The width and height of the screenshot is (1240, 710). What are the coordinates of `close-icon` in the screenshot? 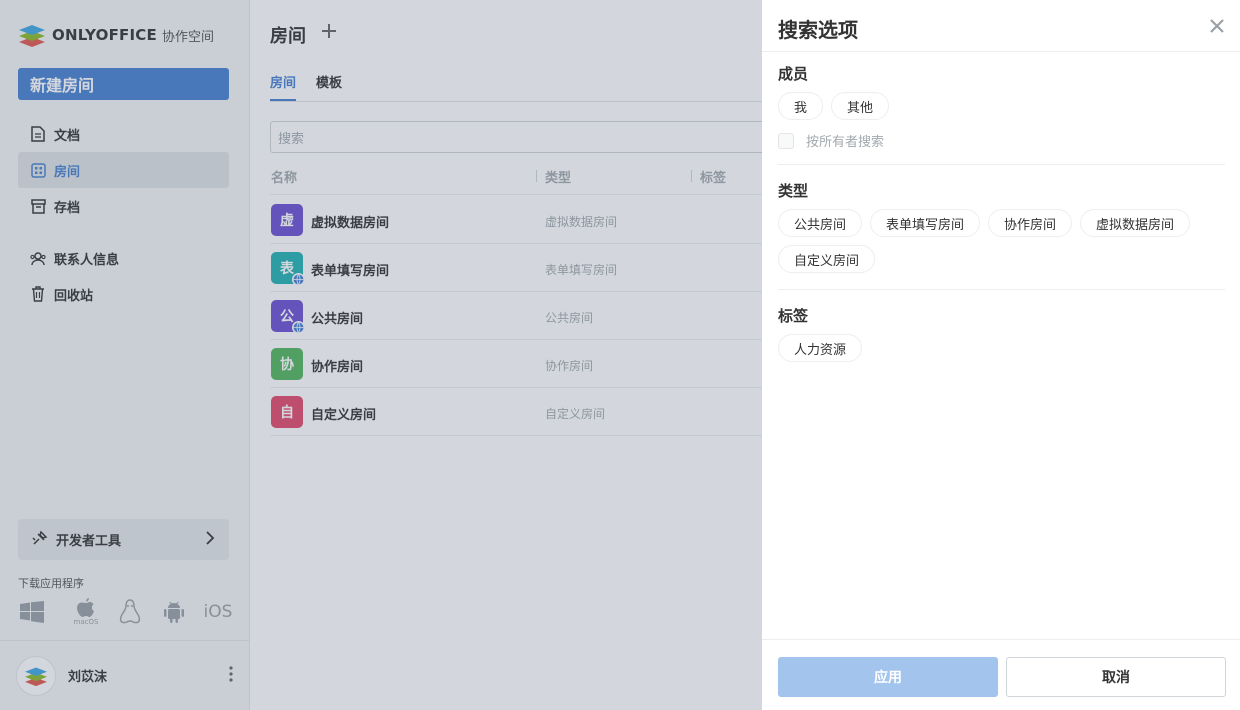 It's located at (1217, 26).